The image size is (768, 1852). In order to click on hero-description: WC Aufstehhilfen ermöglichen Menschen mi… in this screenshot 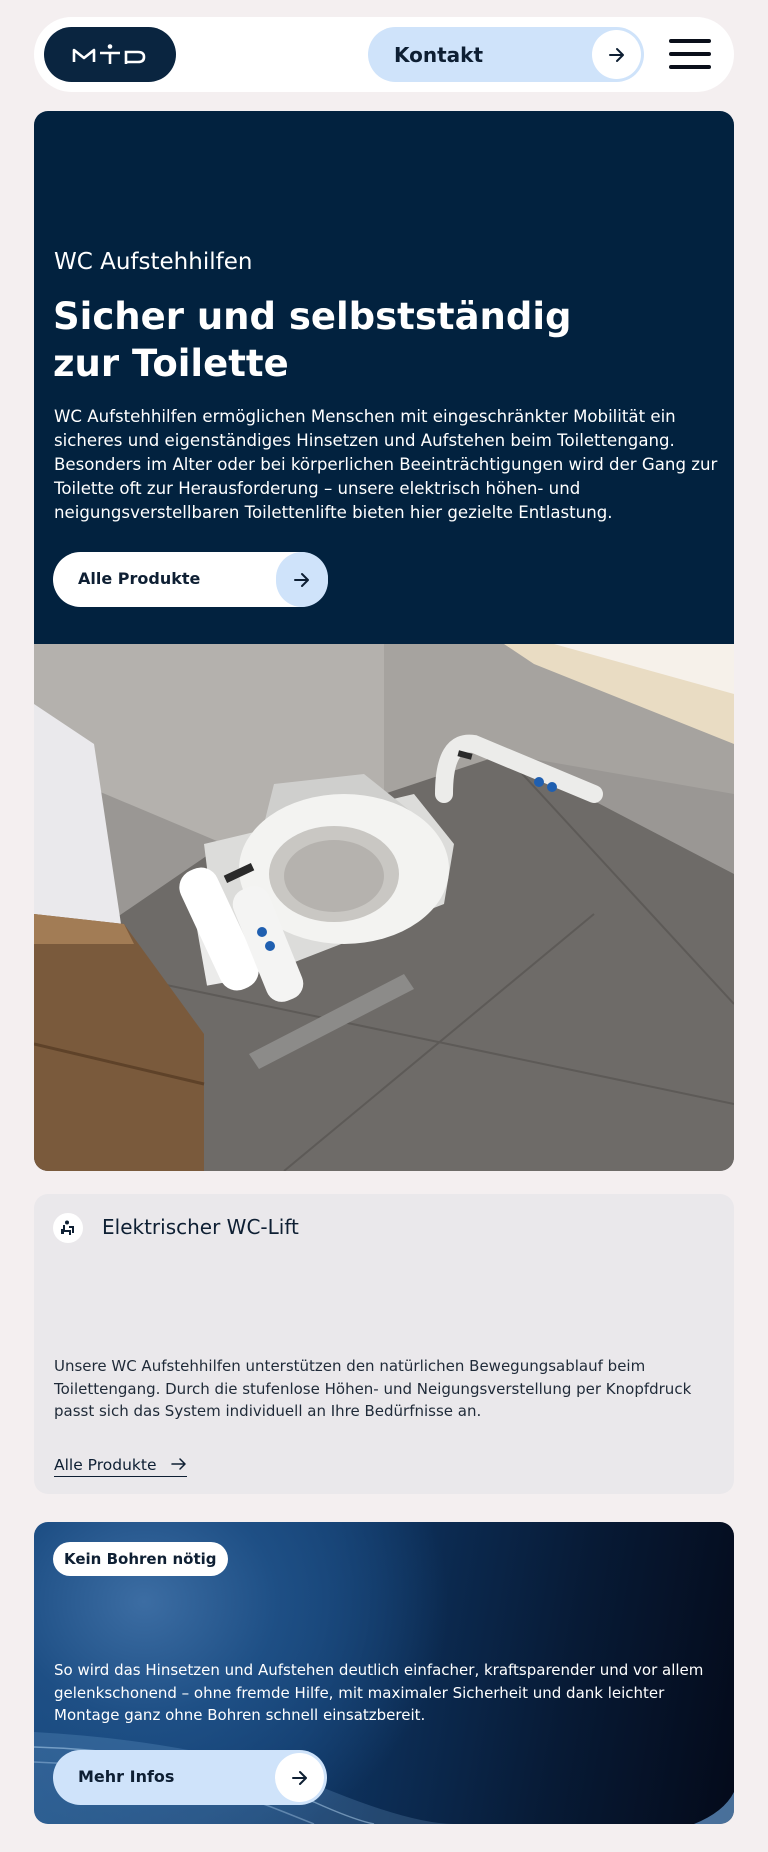, I will do `click(386, 464)`.